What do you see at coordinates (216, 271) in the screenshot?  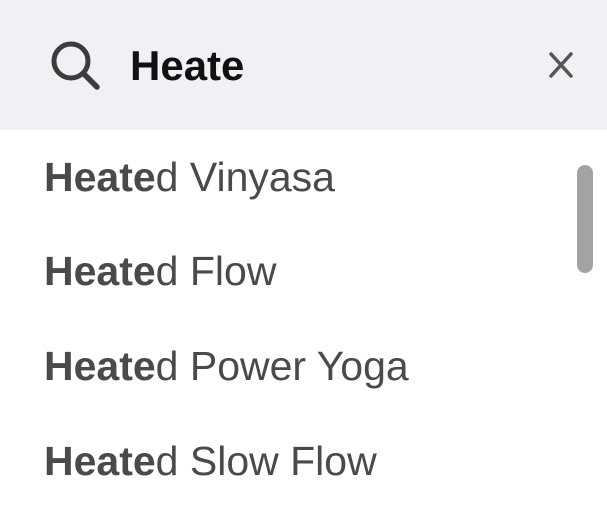 I see `suggestion-rest-text: d Flow` at bounding box center [216, 271].